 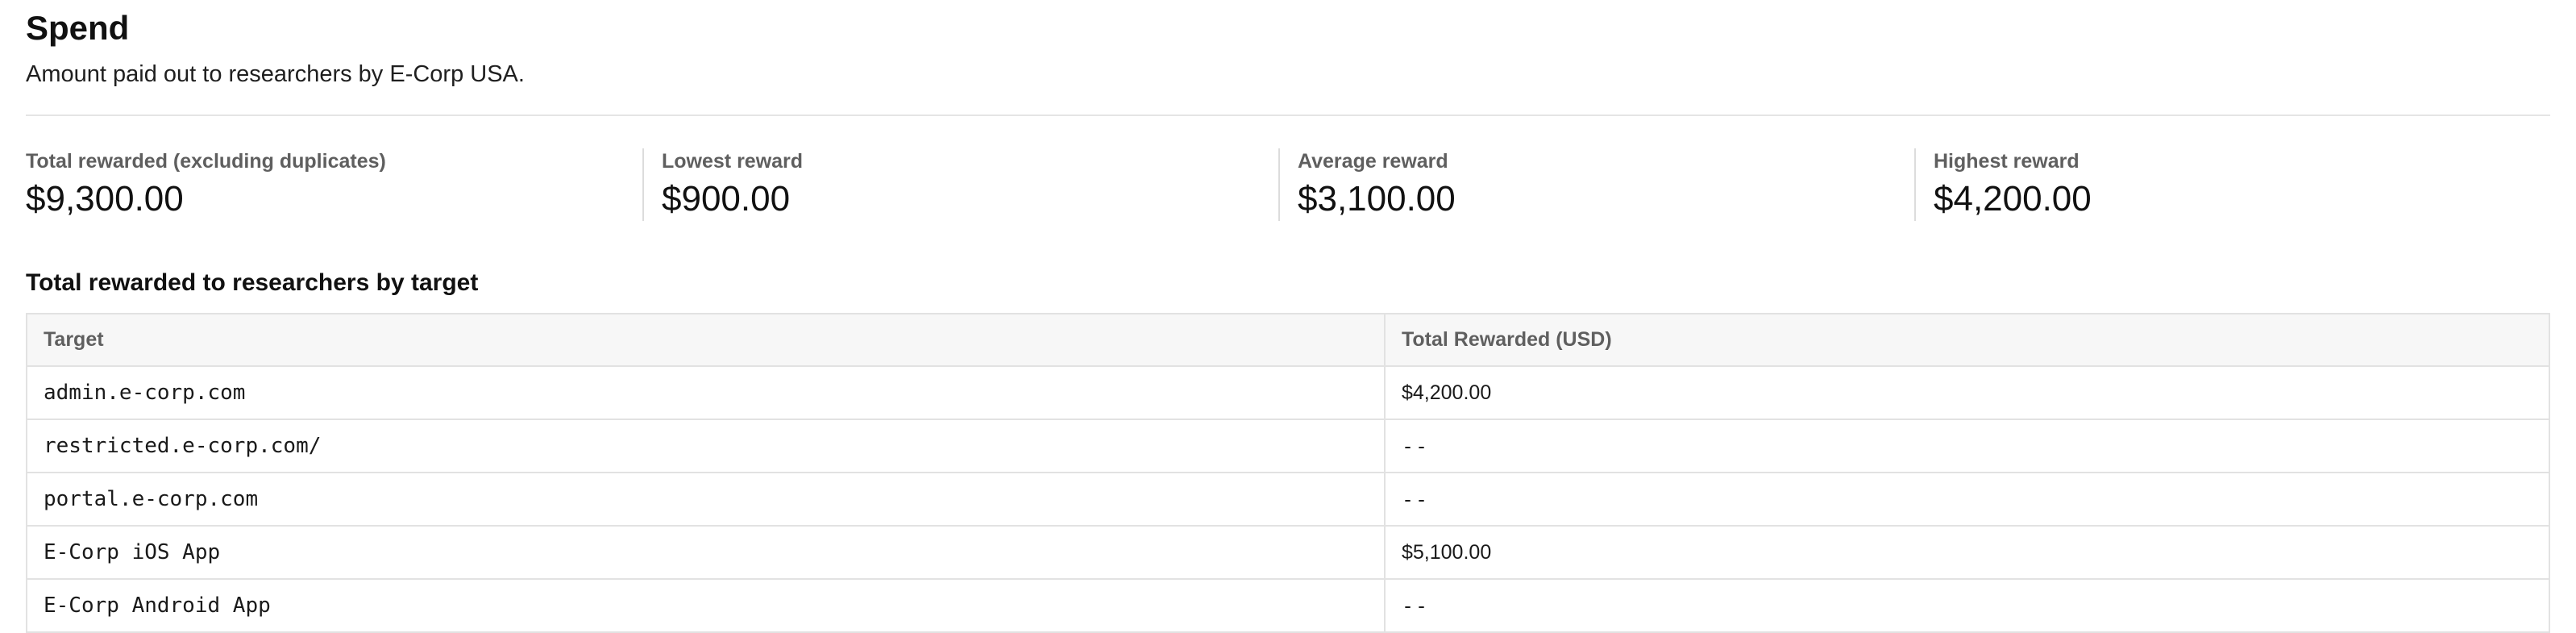 What do you see at coordinates (726, 199) in the screenshot?
I see `stat-value: $900.00` at bounding box center [726, 199].